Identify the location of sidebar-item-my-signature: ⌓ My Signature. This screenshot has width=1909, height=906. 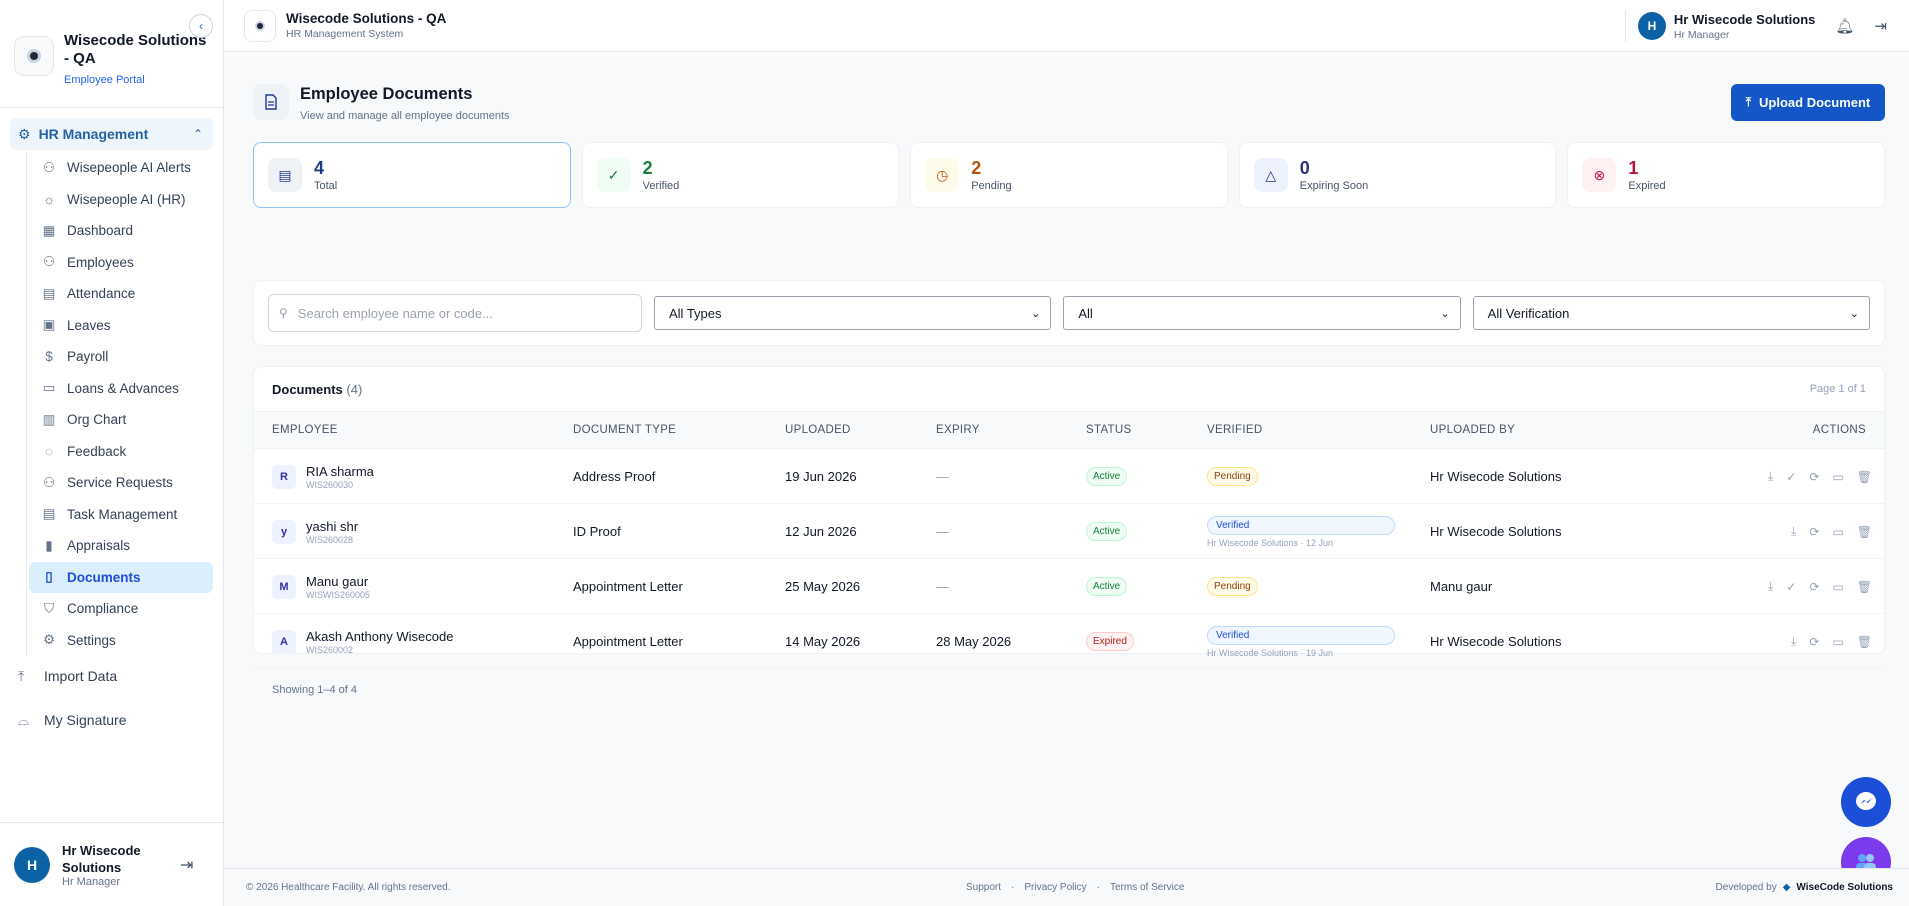
(111, 720).